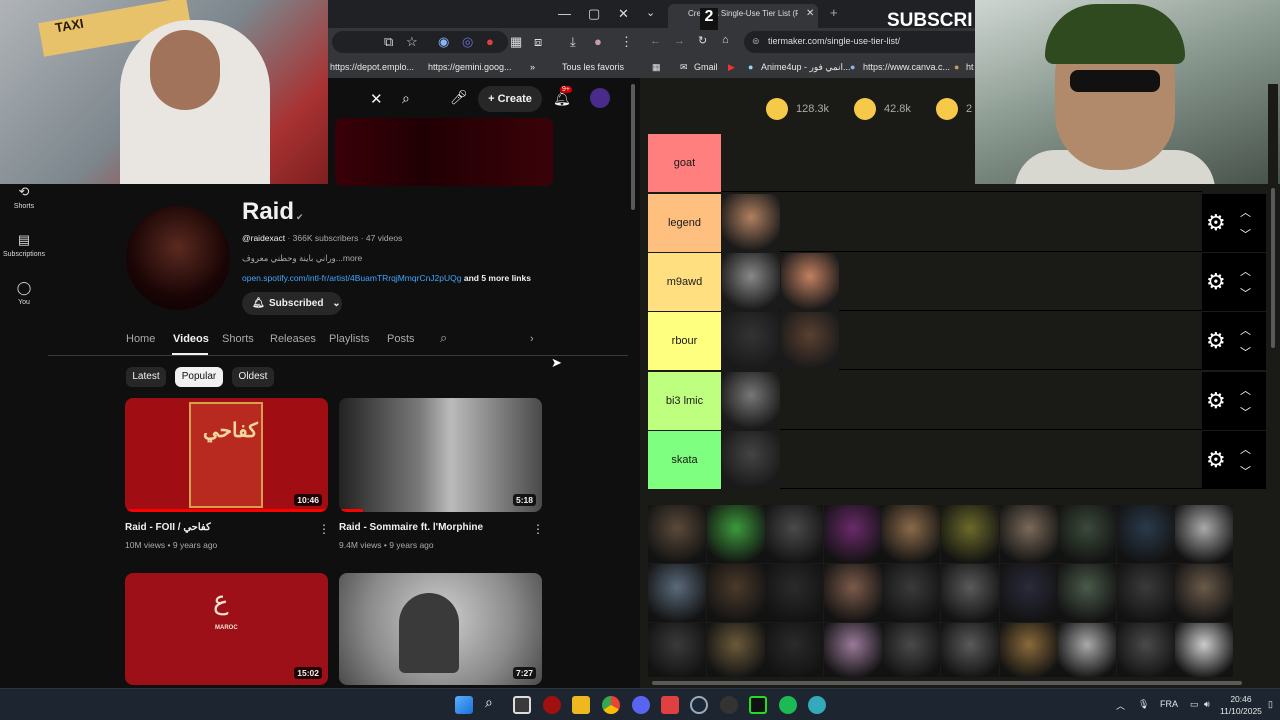 This screenshot has width=1280, height=720. What do you see at coordinates (411, 527) in the screenshot?
I see `video-title: Raid - Sommaire ft. l'Morphine` at bounding box center [411, 527].